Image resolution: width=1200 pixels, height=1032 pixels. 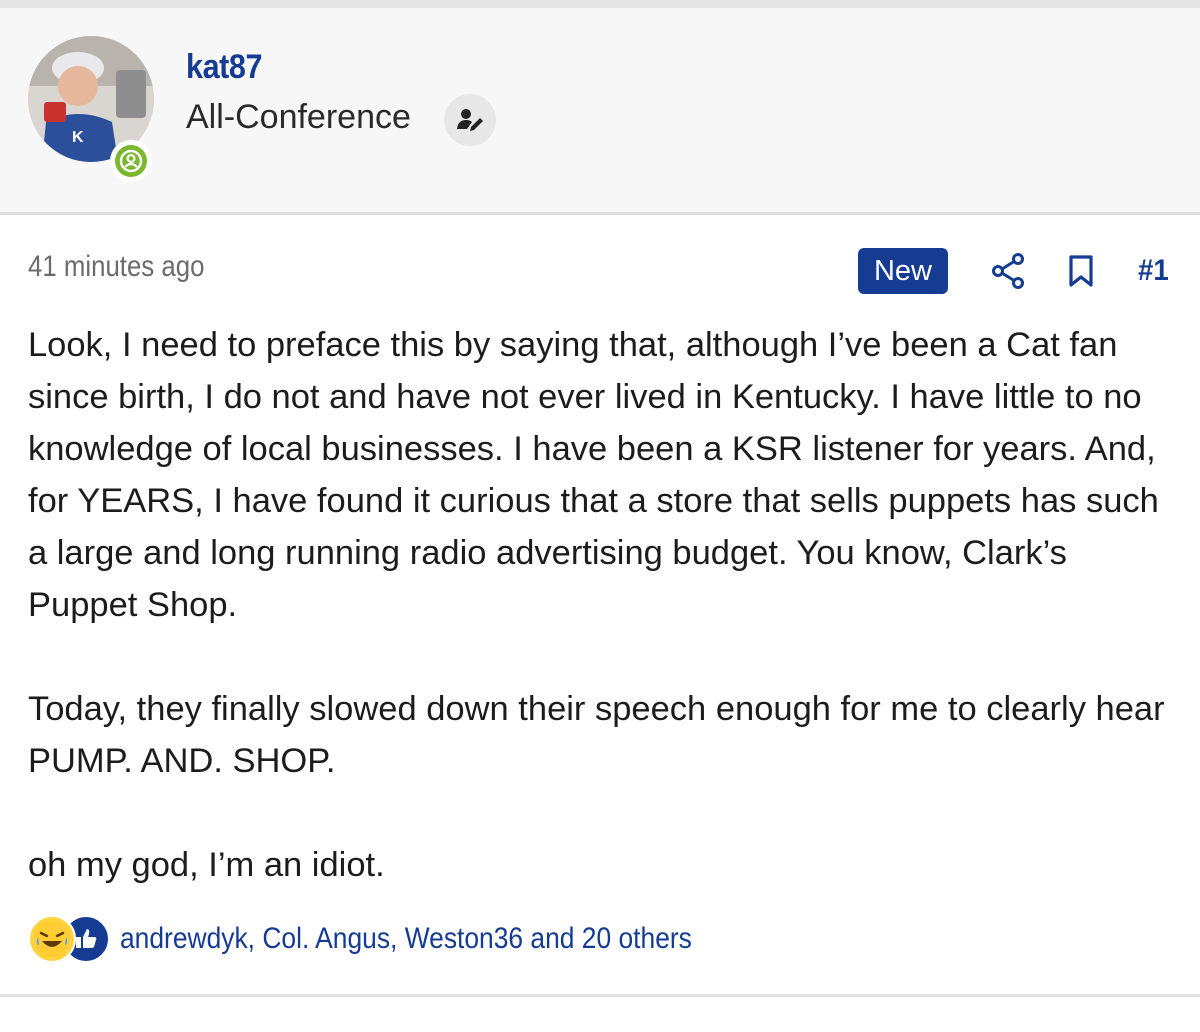 What do you see at coordinates (131, 161) in the screenshot?
I see `online-status-icon` at bounding box center [131, 161].